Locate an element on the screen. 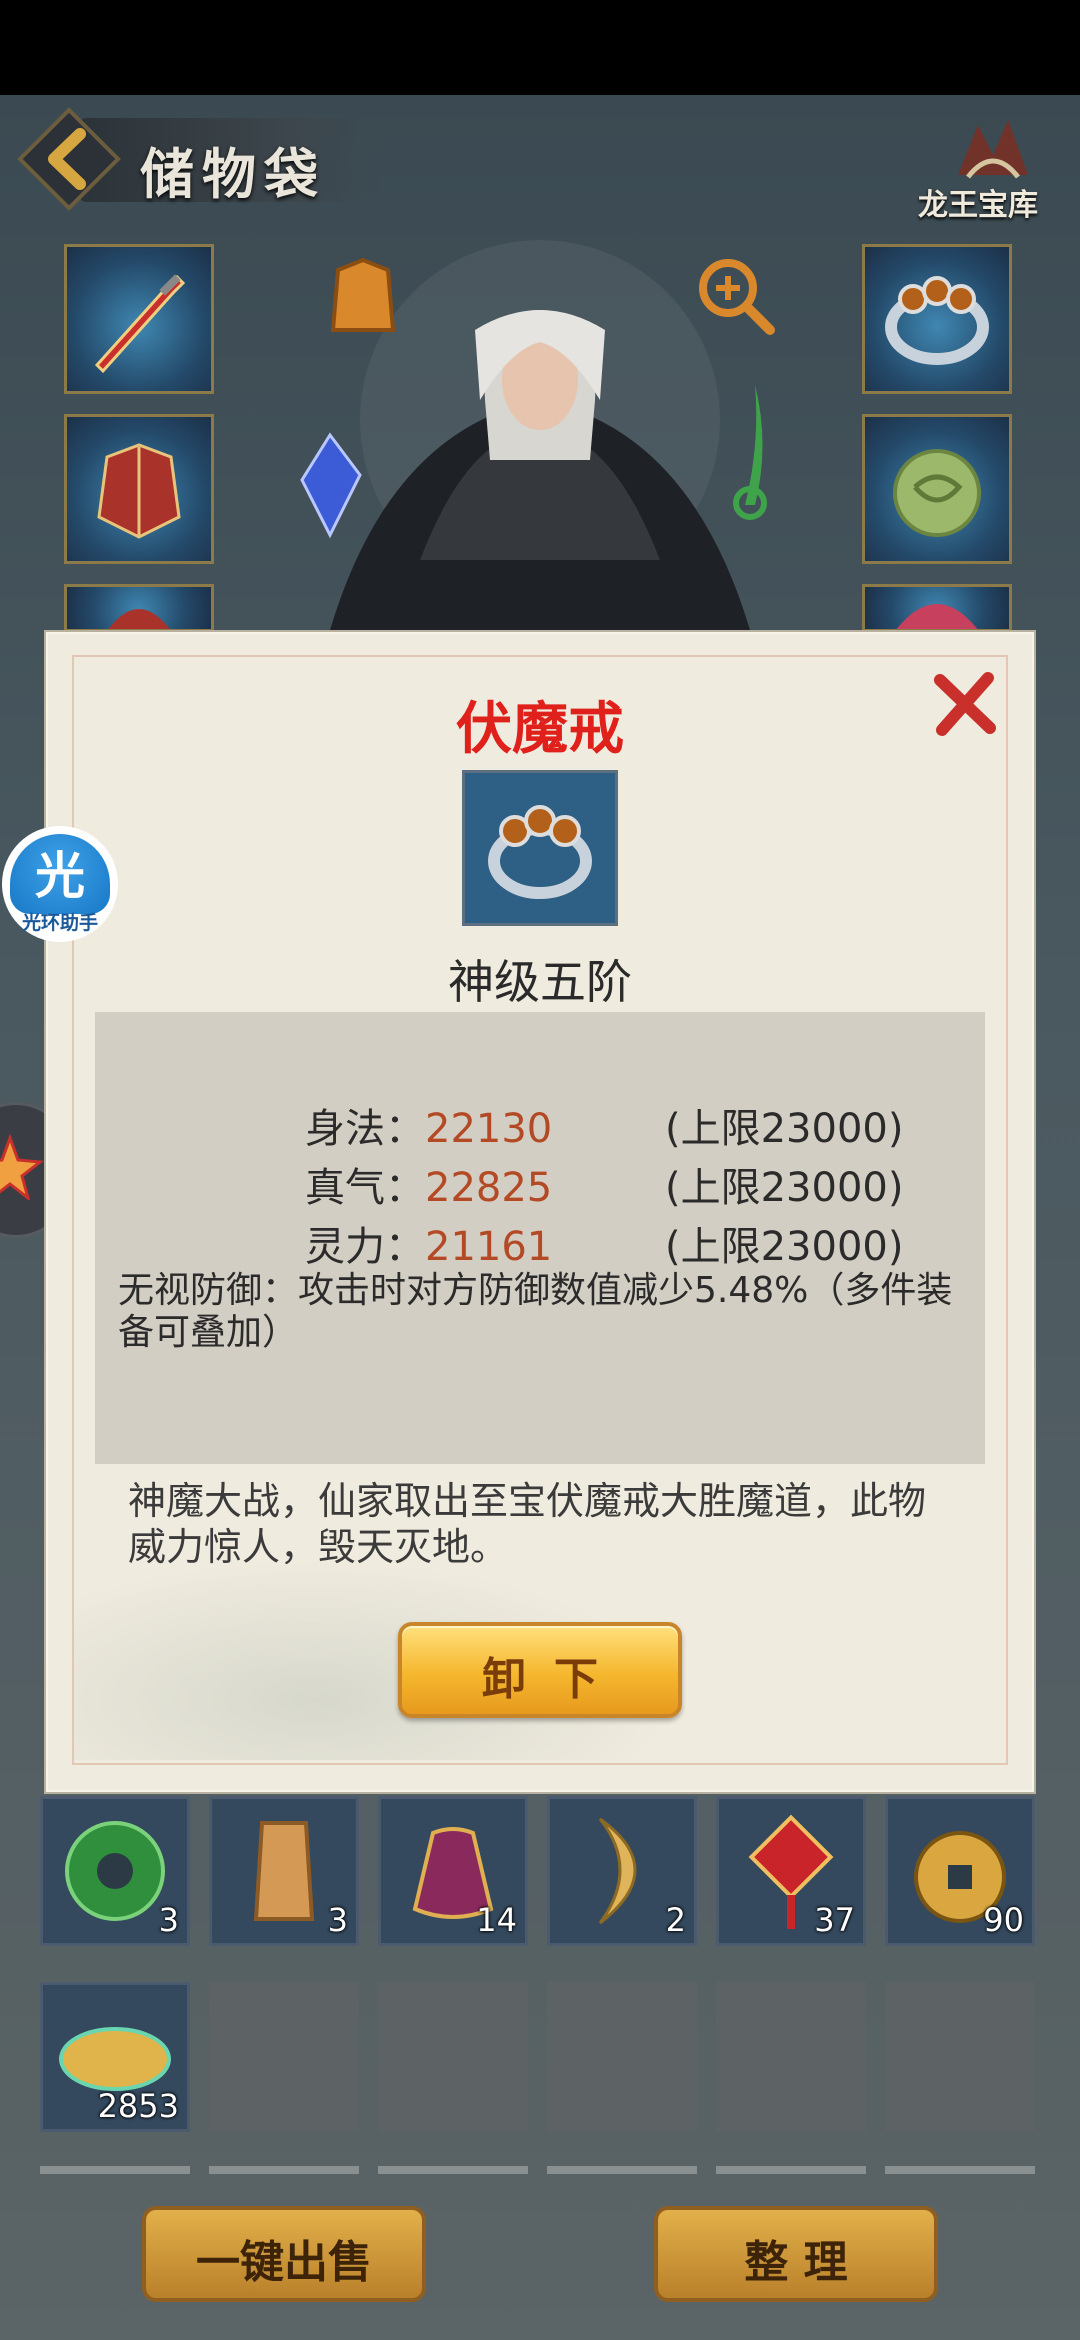  sword-icon is located at coordinates (140, 324).